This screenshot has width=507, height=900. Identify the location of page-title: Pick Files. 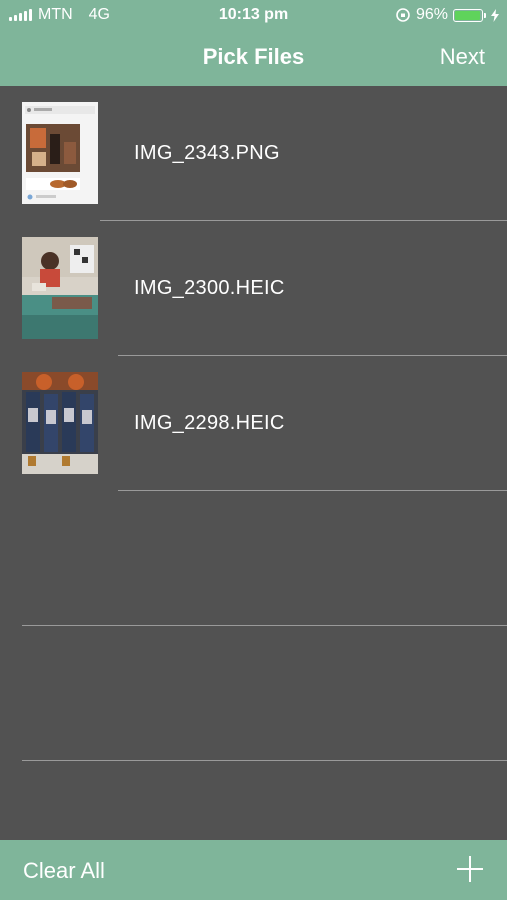
(253, 56).